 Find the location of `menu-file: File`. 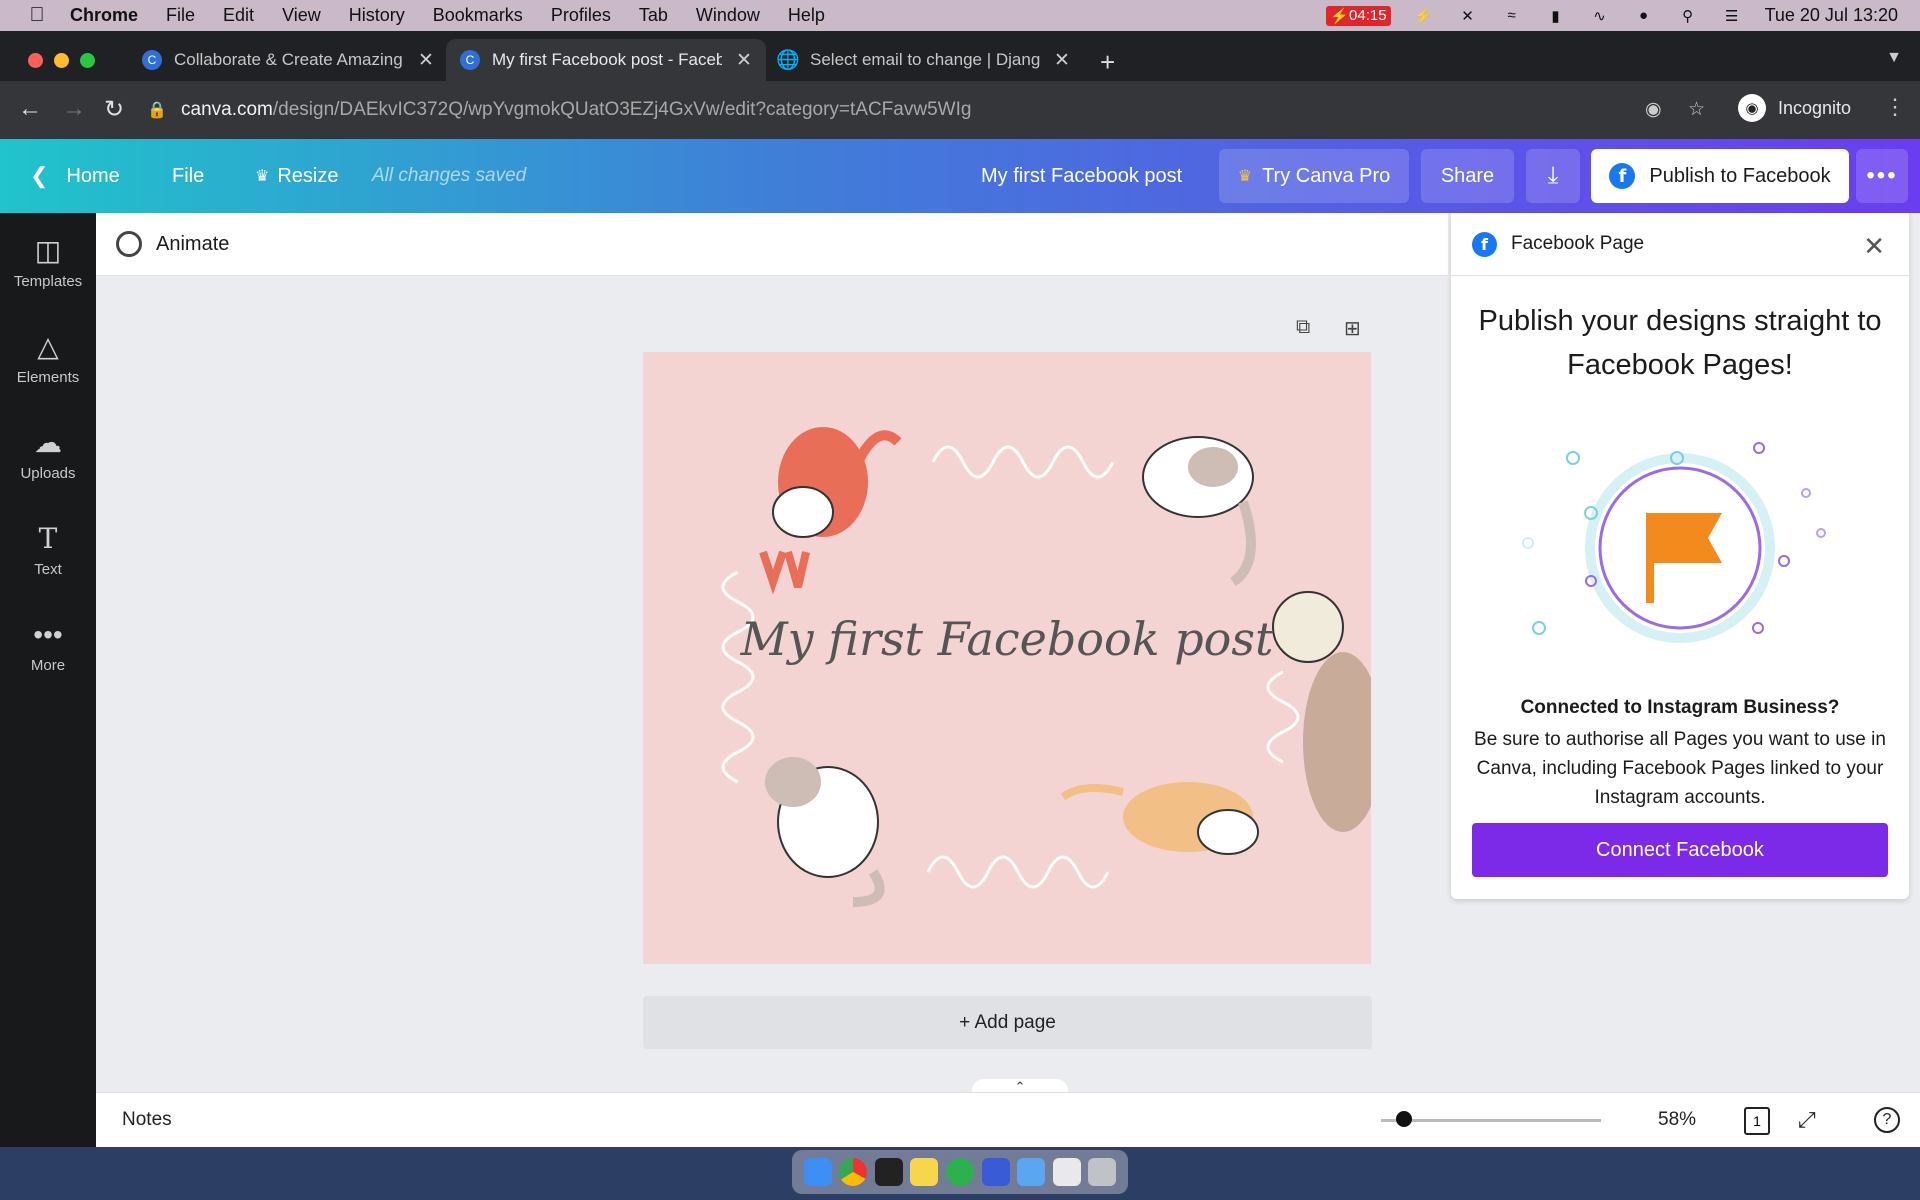

menu-file: File is located at coordinates (180, 15).